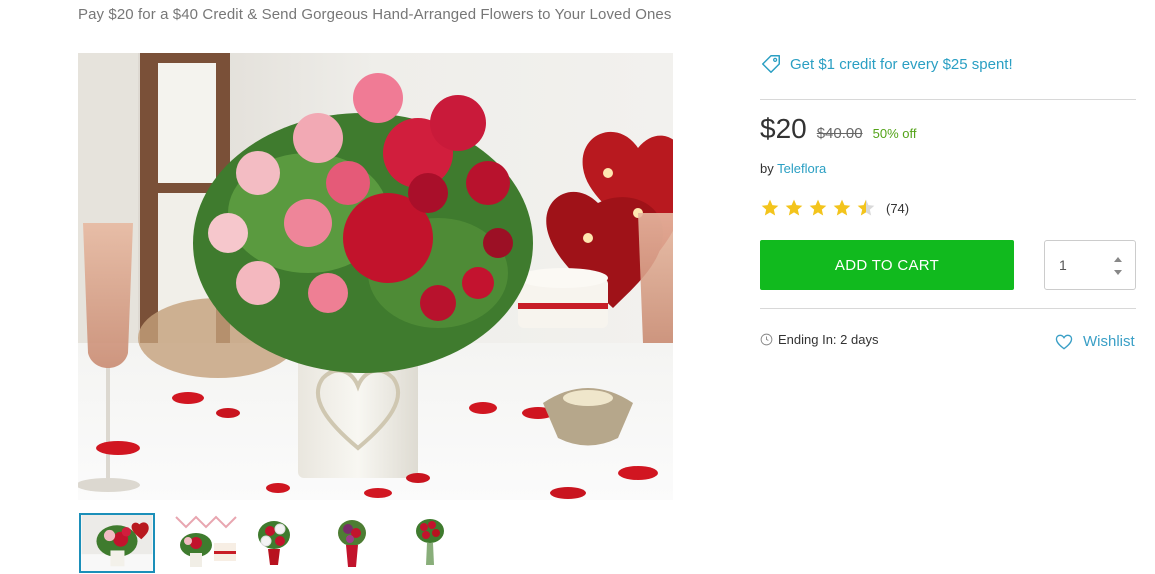 The height and width of the screenshot is (574, 1155). Describe the element at coordinates (801, 168) in the screenshot. I see `merchant-link: Teleflora` at that location.